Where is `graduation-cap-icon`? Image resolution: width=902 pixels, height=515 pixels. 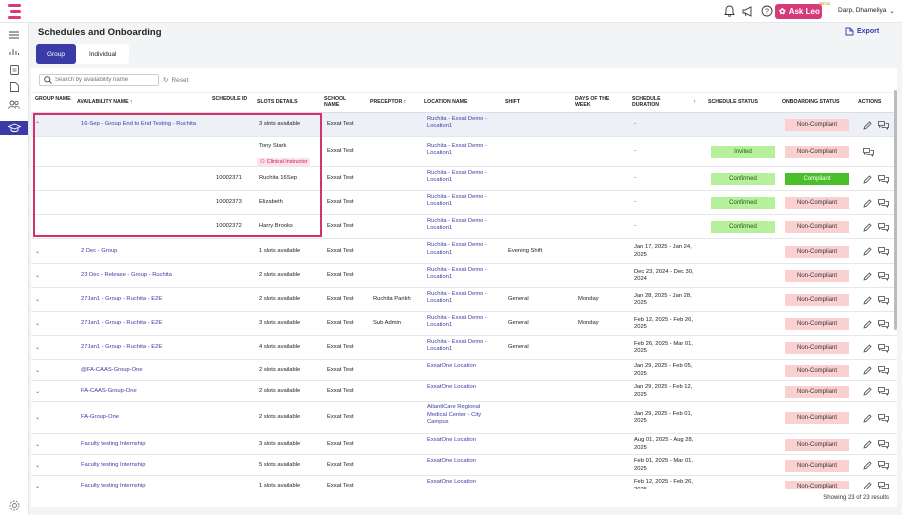 graduation-cap-icon is located at coordinates (14, 128).